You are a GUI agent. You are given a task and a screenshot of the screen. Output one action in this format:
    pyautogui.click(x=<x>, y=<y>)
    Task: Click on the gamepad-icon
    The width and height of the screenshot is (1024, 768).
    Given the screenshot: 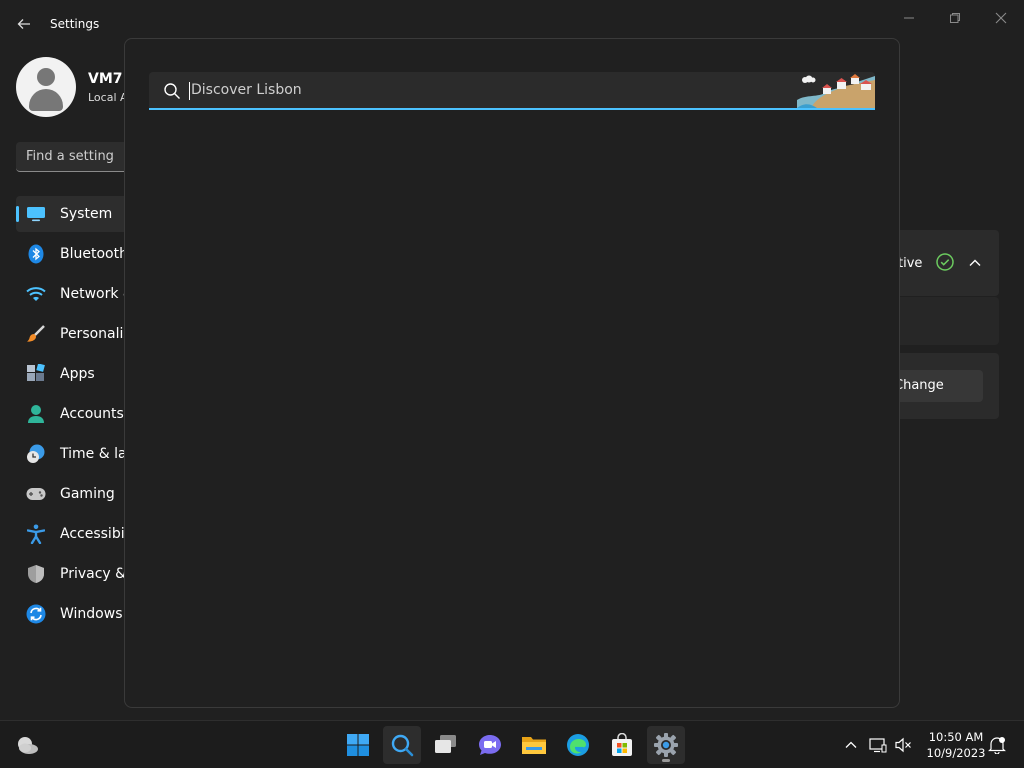 What is the action you would take?
    pyautogui.click(x=36, y=494)
    